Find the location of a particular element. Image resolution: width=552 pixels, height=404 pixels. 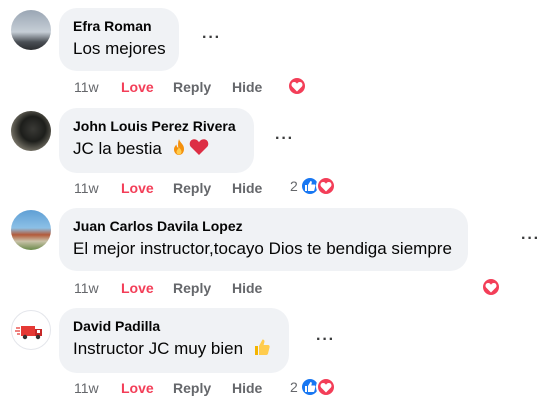

comment-author: Juan Carlos Davila Lopez is located at coordinates (262, 226).